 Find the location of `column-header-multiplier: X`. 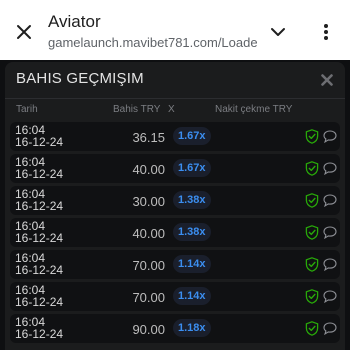

column-header-multiplier: X is located at coordinates (171, 109).